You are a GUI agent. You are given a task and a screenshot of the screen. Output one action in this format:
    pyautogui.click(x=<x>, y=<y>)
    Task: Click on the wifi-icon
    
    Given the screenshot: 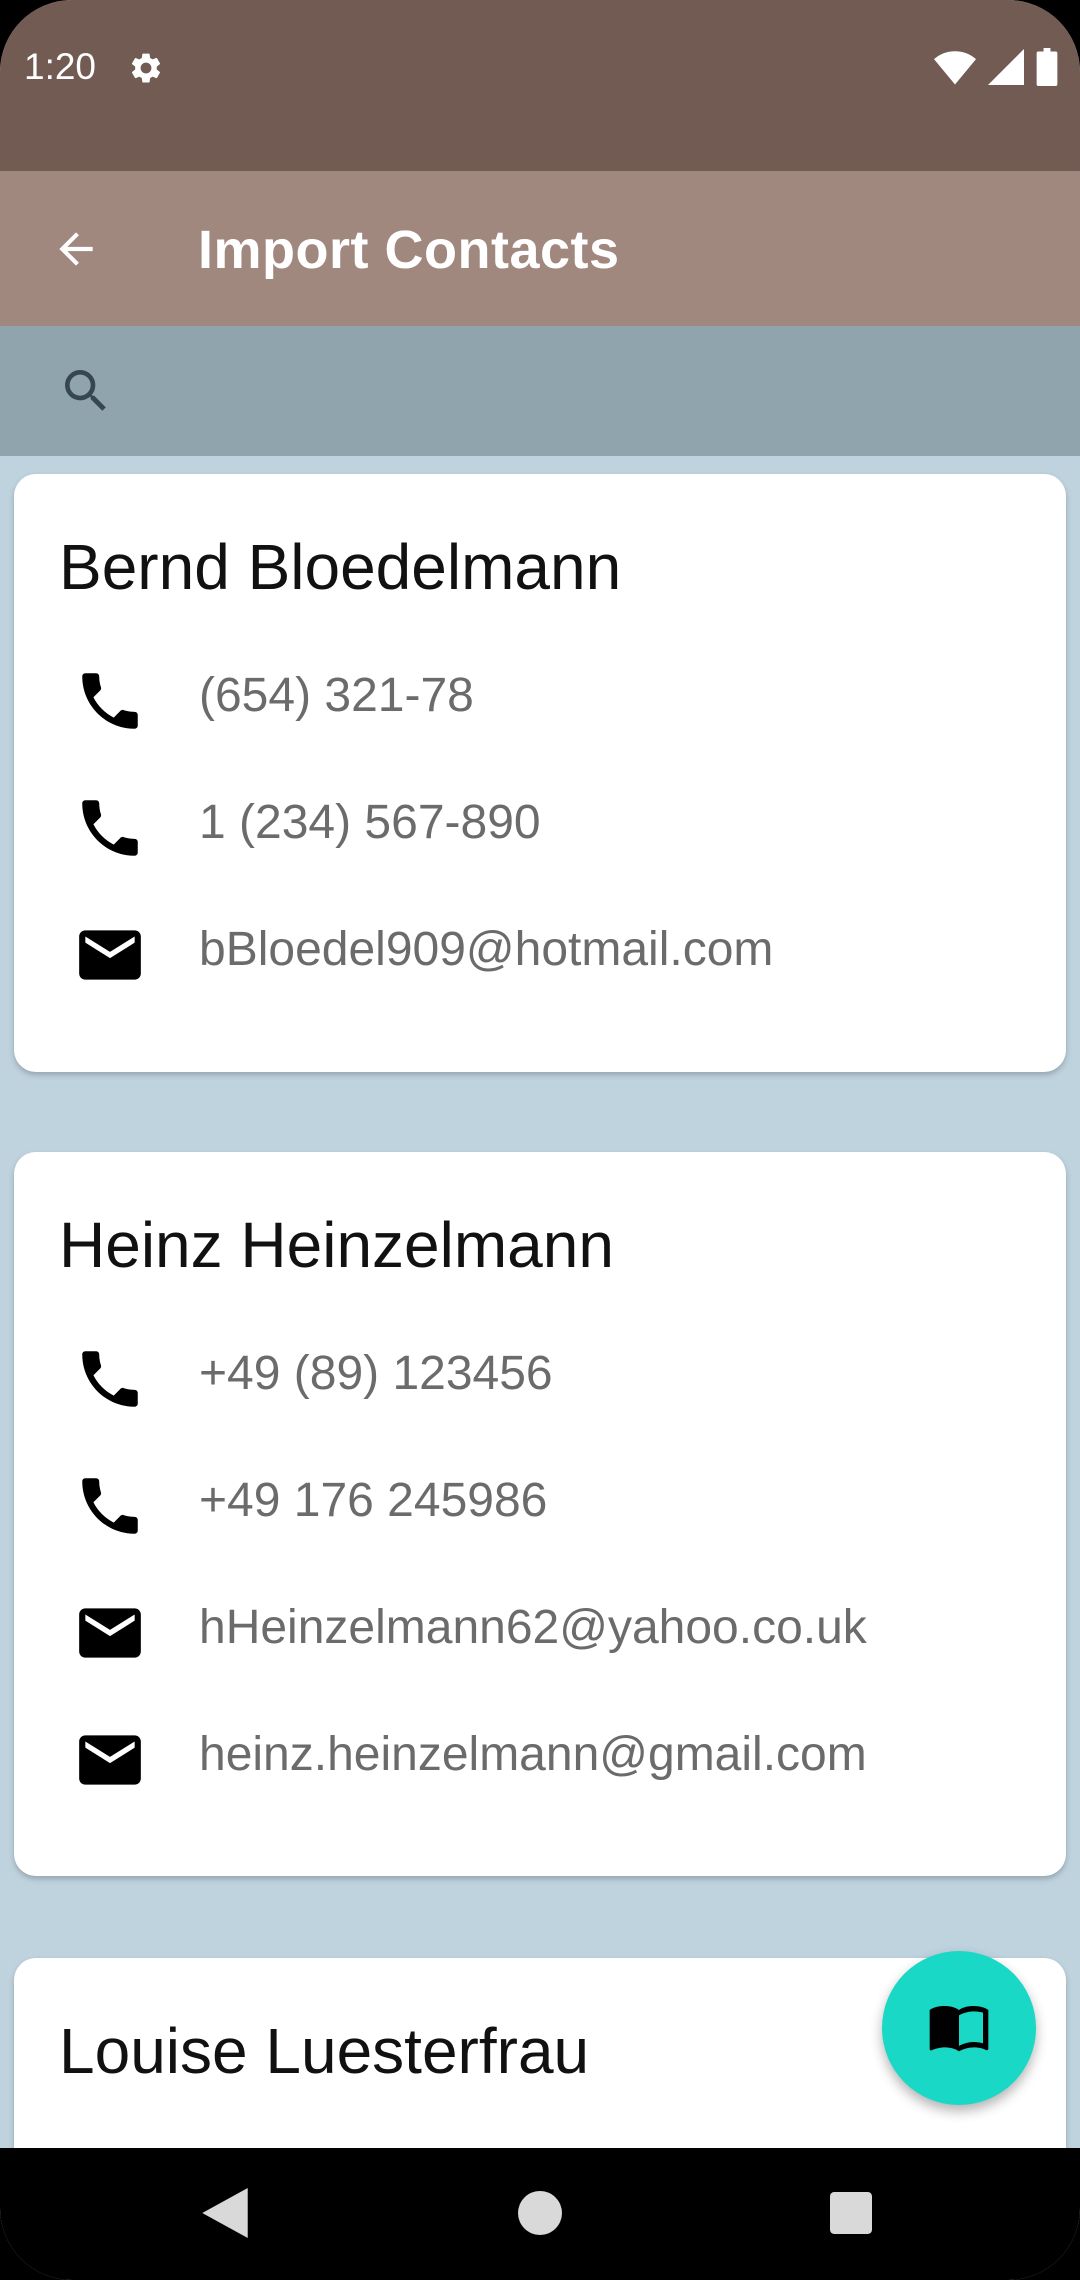 What is the action you would take?
    pyautogui.click(x=955, y=69)
    